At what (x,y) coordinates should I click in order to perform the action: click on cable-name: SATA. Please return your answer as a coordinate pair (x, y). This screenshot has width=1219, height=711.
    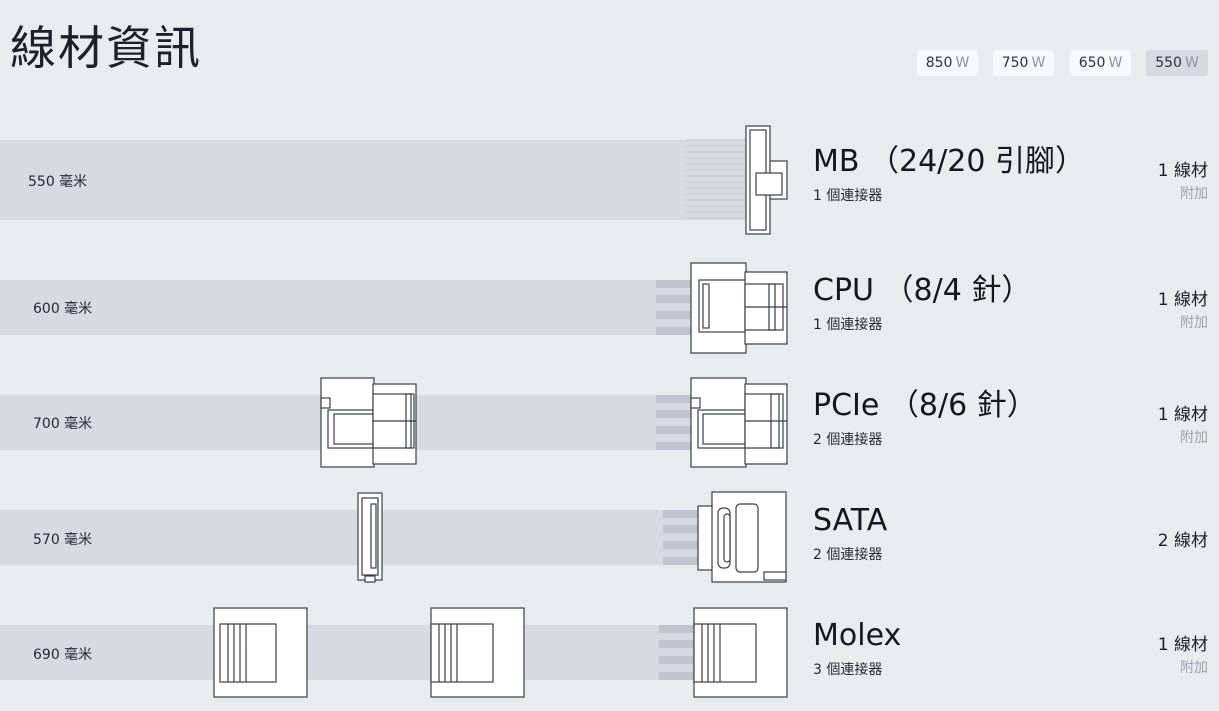
    Looking at the image, I should click on (850, 520).